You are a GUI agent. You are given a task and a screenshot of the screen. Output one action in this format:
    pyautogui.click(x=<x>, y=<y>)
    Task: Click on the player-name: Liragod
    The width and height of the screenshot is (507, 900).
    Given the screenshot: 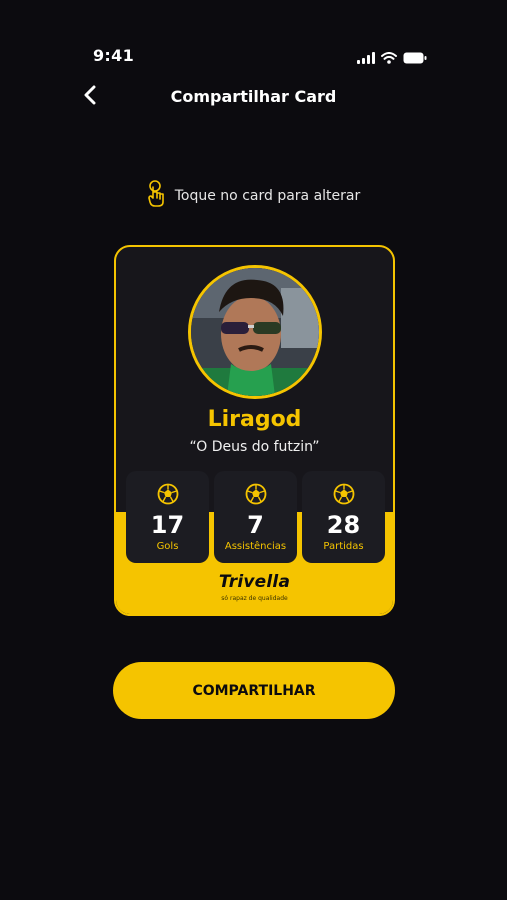 What is the action you would take?
    pyautogui.click(x=254, y=419)
    